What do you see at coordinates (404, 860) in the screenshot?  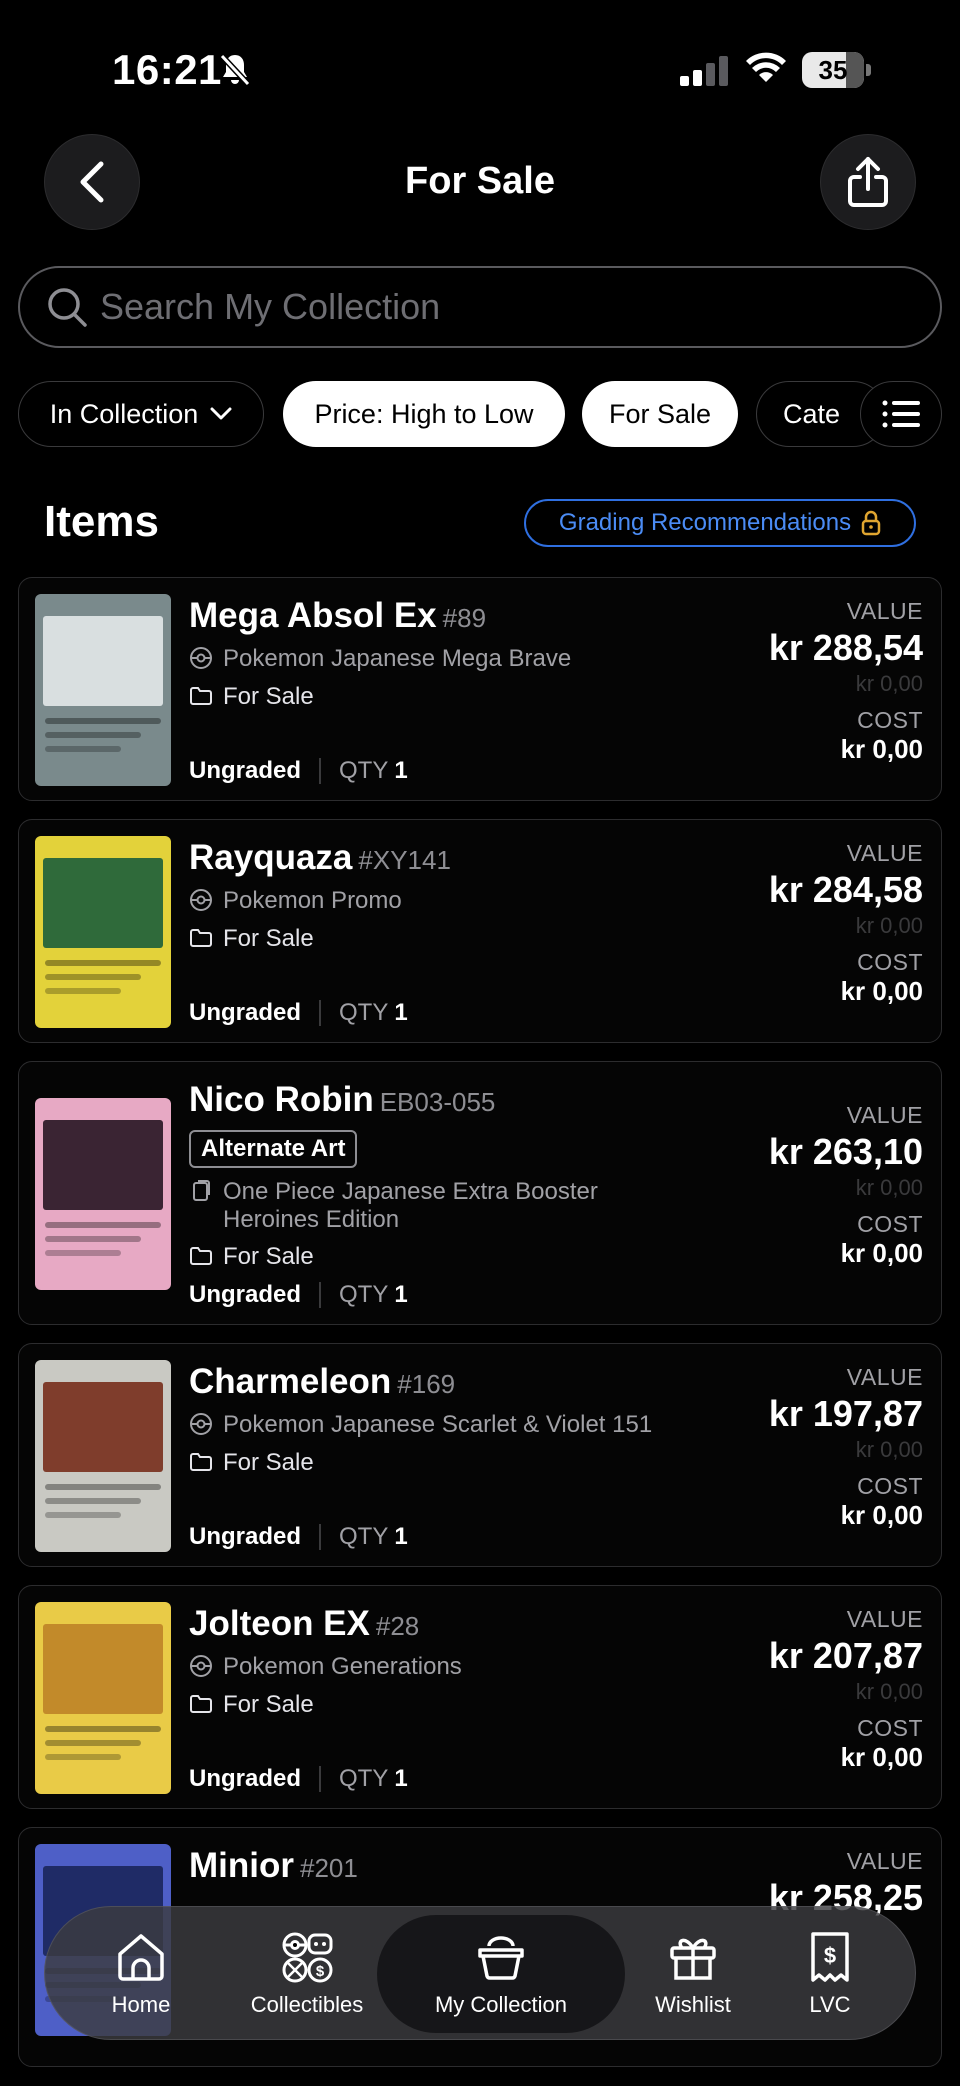 I see `item-number: #XY141` at bounding box center [404, 860].